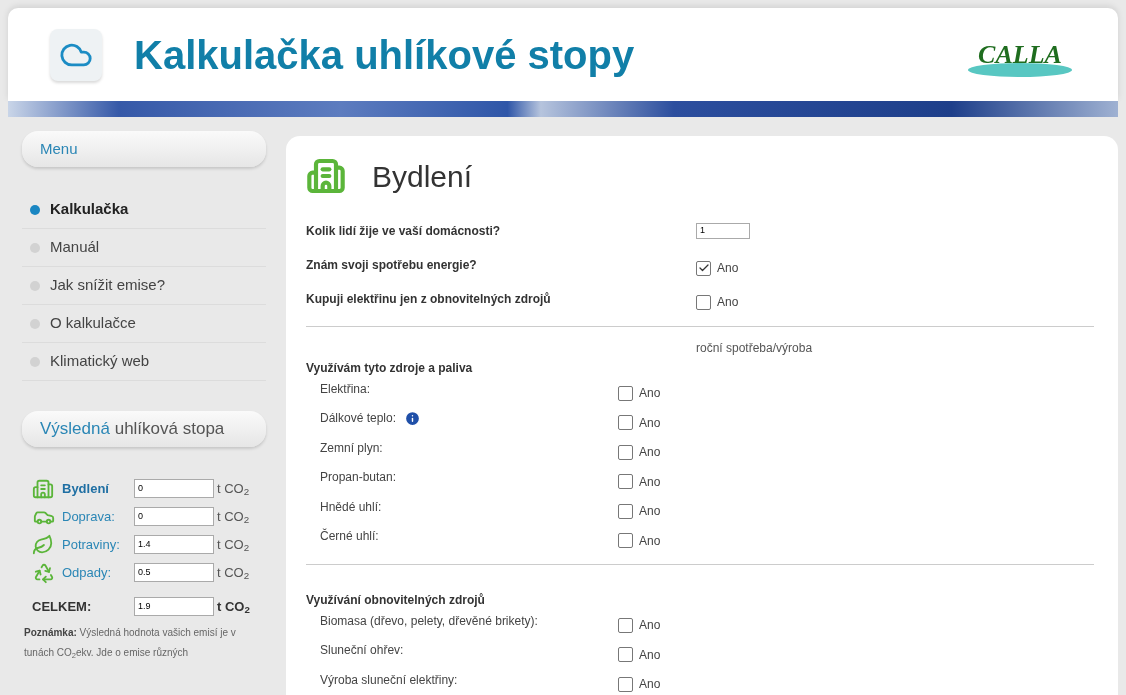 The image size is (1126, 695). I want to click on column-header: roční spotřeba/výroba, so click(754, 348).